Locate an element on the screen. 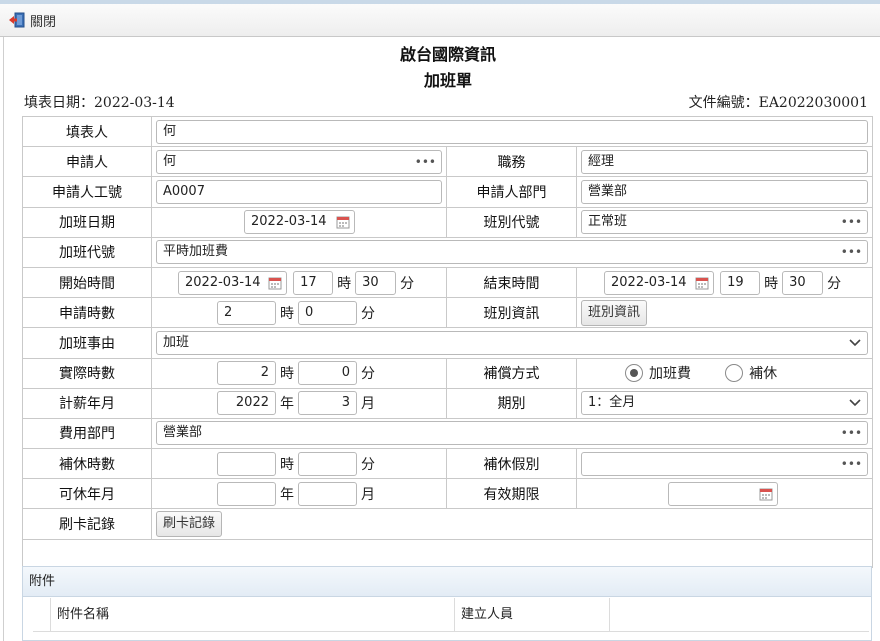 The image size is (880, 641). apply-hours-label: 申請時數 is located at coordinates (87, 313).